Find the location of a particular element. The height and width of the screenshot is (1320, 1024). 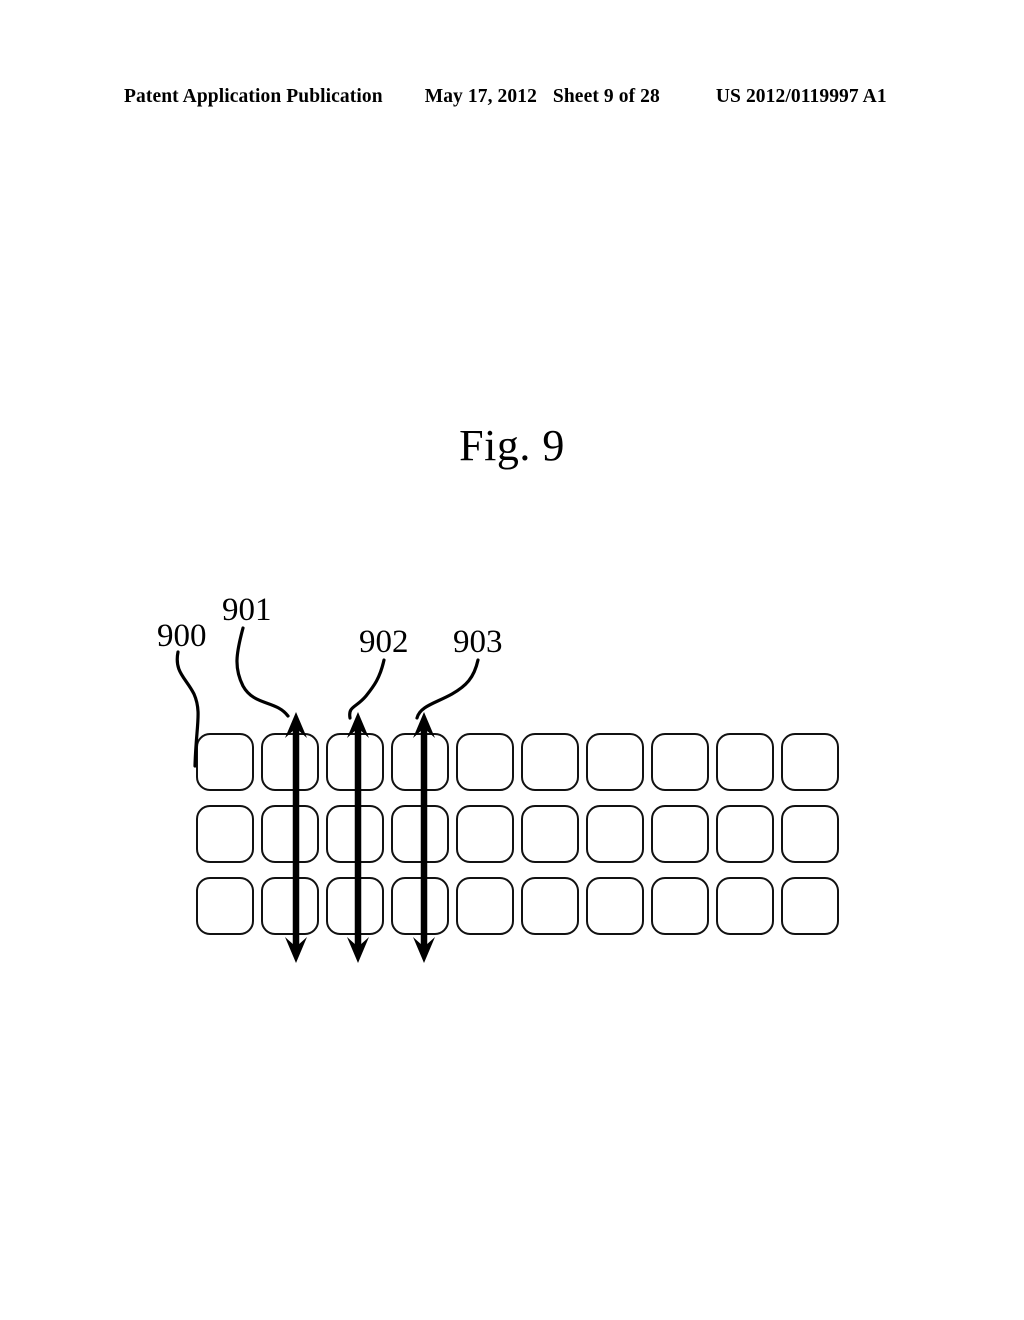

reference-numeral-900: 900 is located at coordinates (182, 636).